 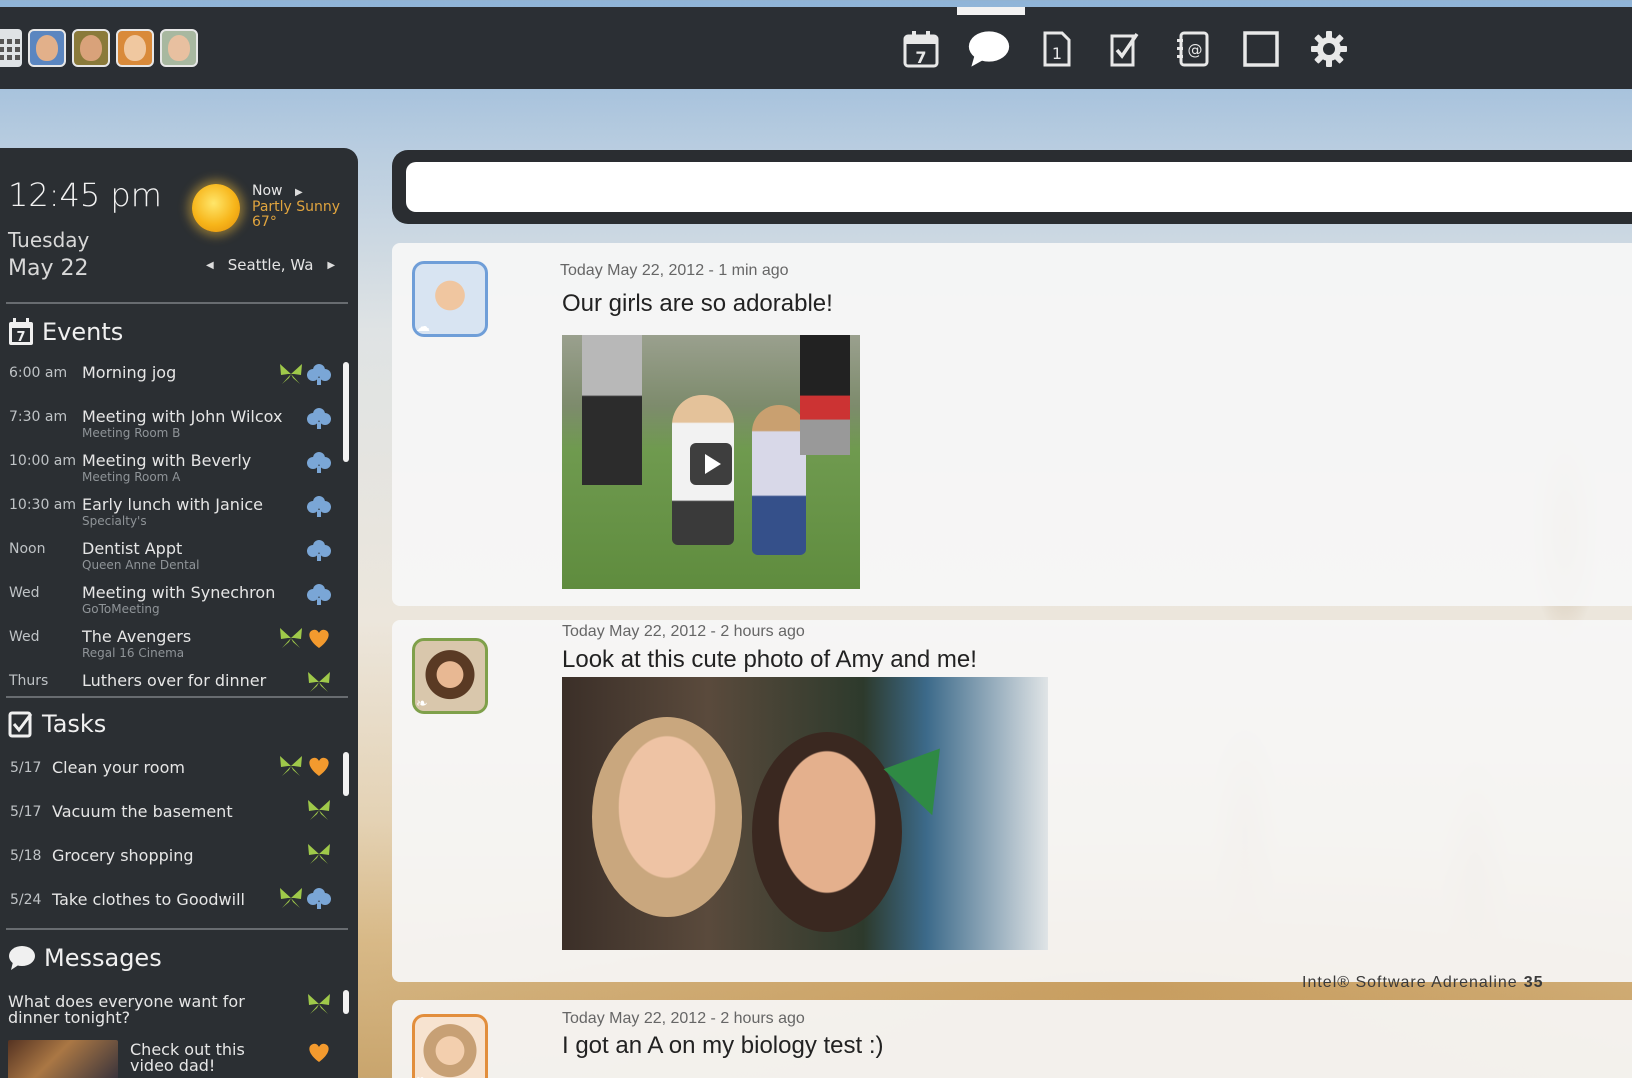 What do you see at coordinates (129, 372) in the screenshot?
I see `event-title: Morning jog` at bounding box center [129, 372].